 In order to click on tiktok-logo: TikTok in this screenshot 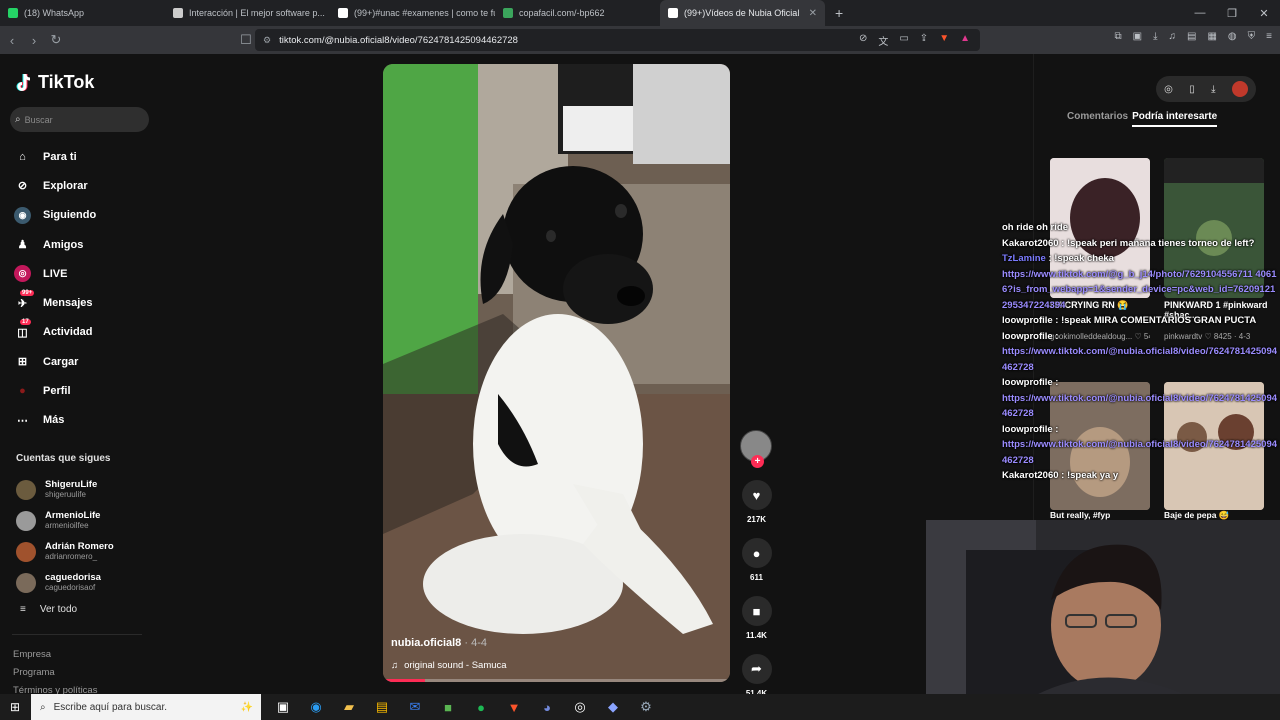, I will do `click(55, 82)`.